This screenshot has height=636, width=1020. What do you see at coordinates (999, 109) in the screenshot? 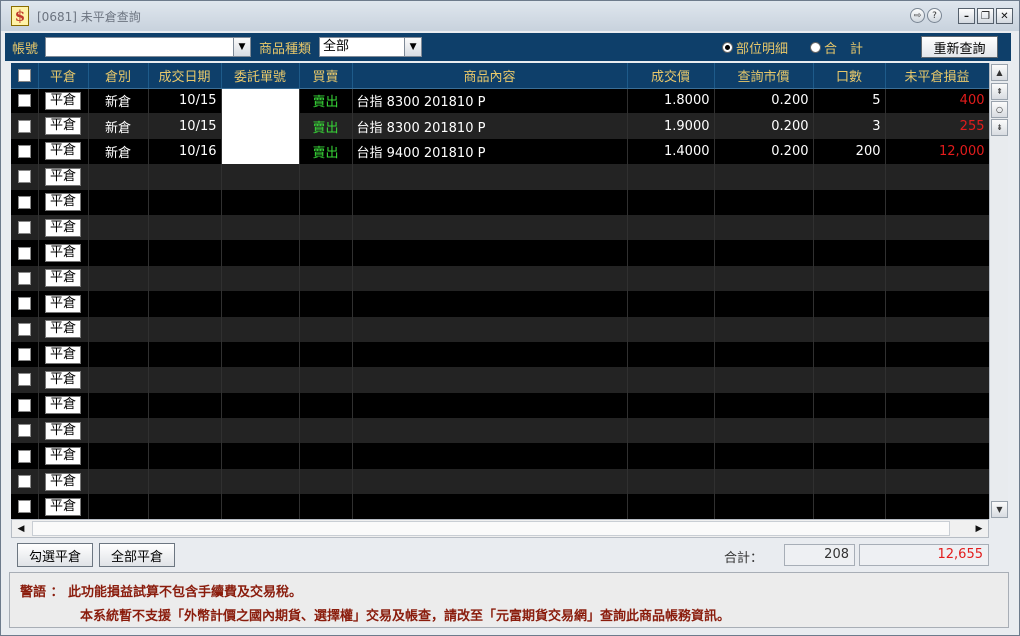
I see `scroll-home-icon: ○` at bounding box center [999, 109].